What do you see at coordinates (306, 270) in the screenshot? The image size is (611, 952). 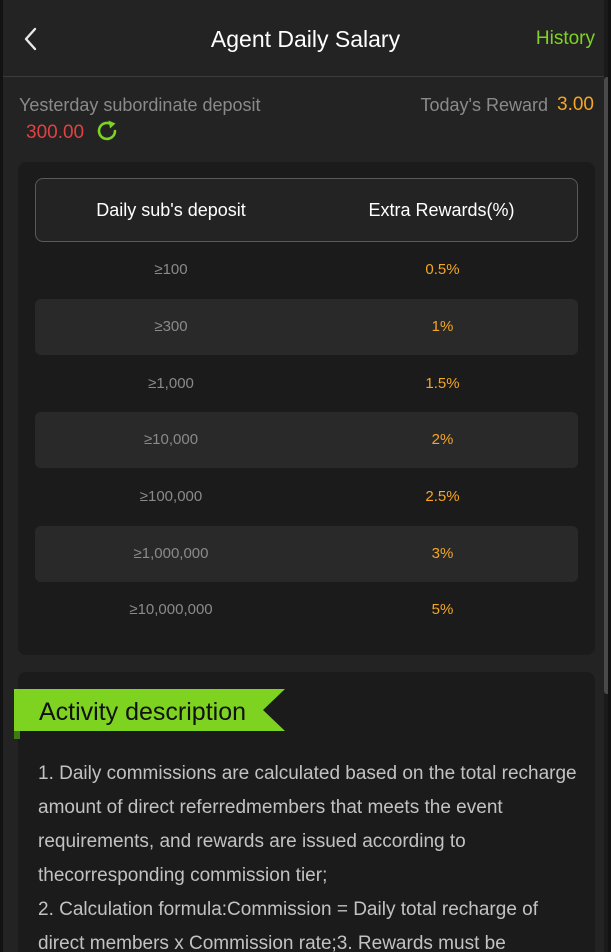 I see `table-row: ≥100 0.5%` at bounding box center [306, 270].